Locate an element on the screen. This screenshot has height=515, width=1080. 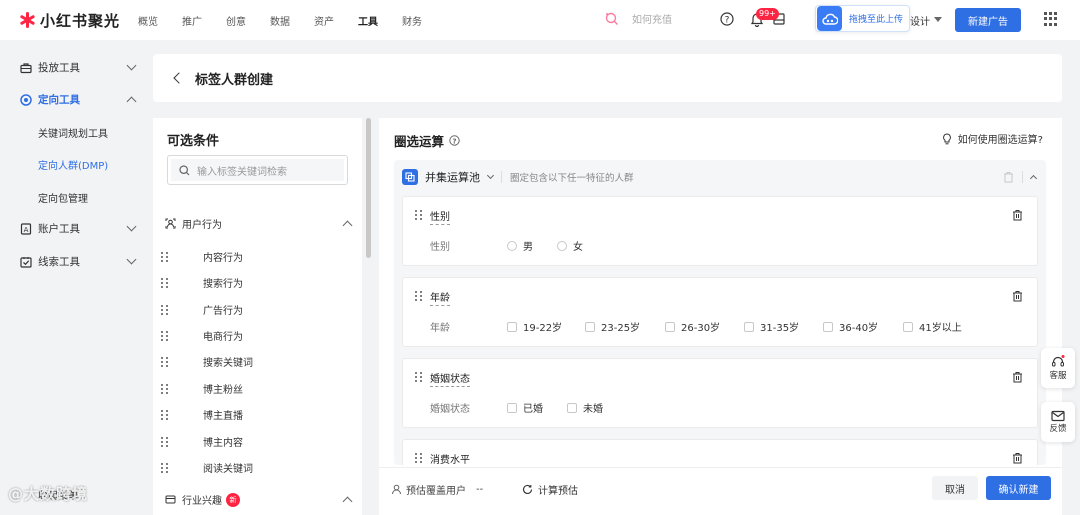
sidebar-group-account-tools: A 账户工具 is located at coordinates (78, 228).